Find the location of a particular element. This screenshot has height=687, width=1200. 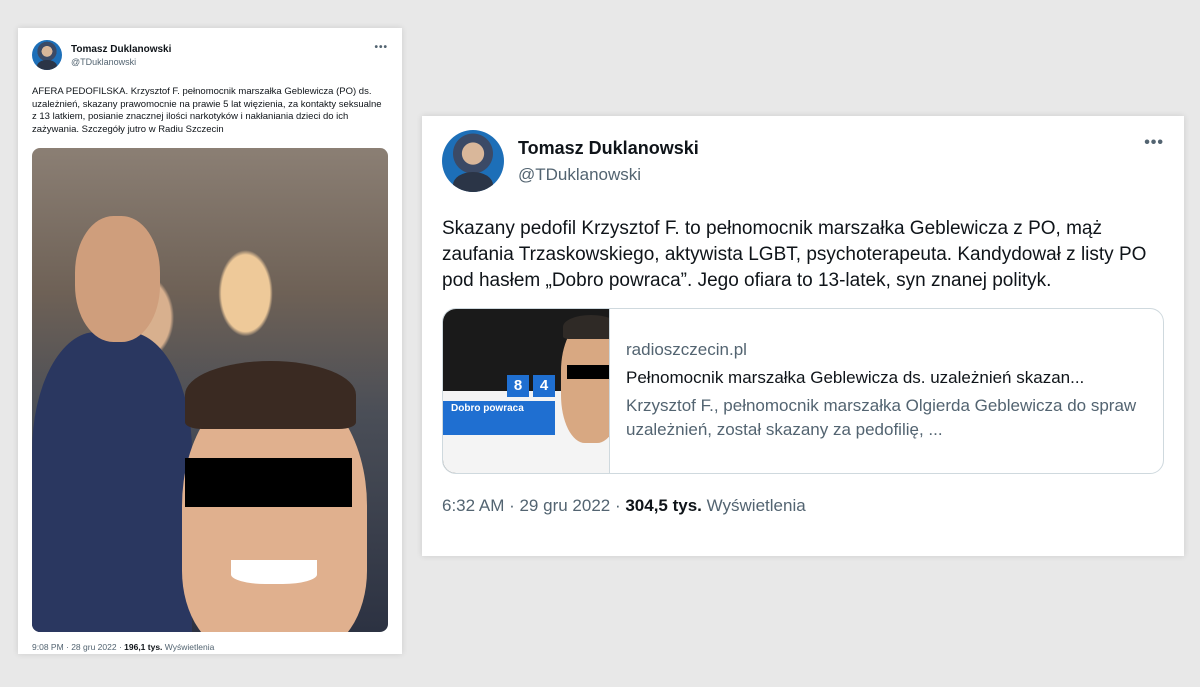

tweet-timestamp: 9:08 PM · 28 gru 2022 · is located at coordinates (78, 647).